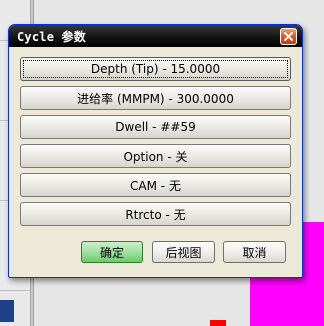  I want to click on feed-rate-button: 进给率 (MMPM) - 300.0000, so click(155, 98).